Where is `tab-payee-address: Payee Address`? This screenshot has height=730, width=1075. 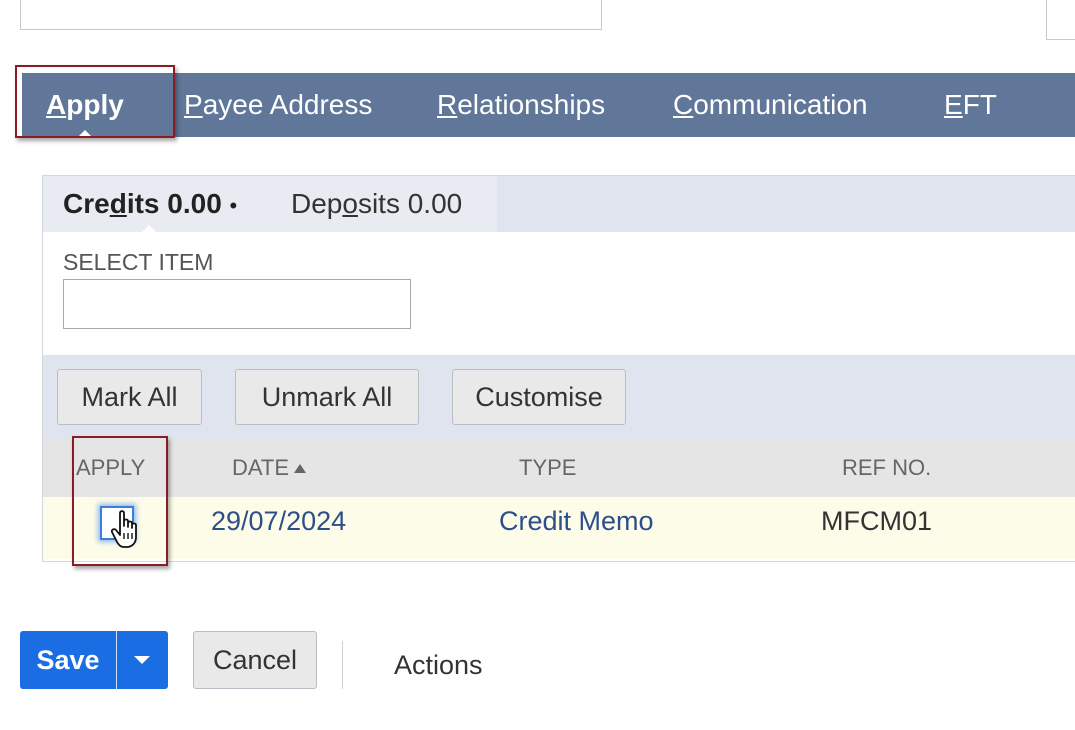
tab-payee-address: Payee Address is located at coordinates (278, 105).